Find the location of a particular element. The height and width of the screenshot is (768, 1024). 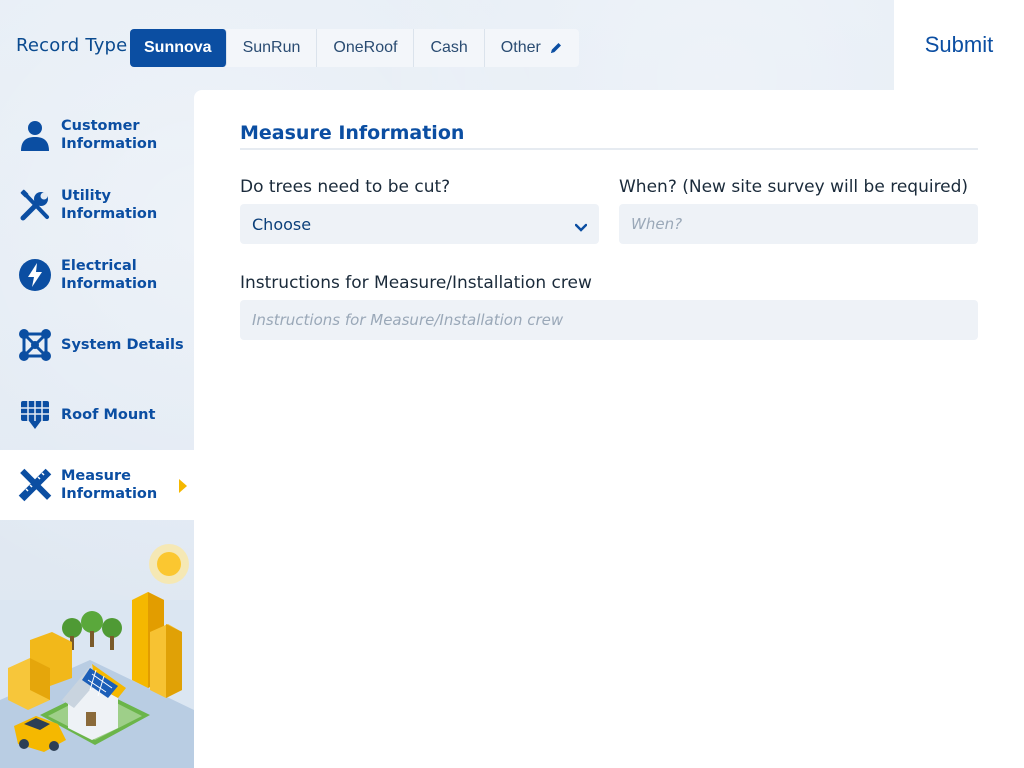

sidebar-item-roof-mount: Roof Mount is located at coordinates (97, 415).